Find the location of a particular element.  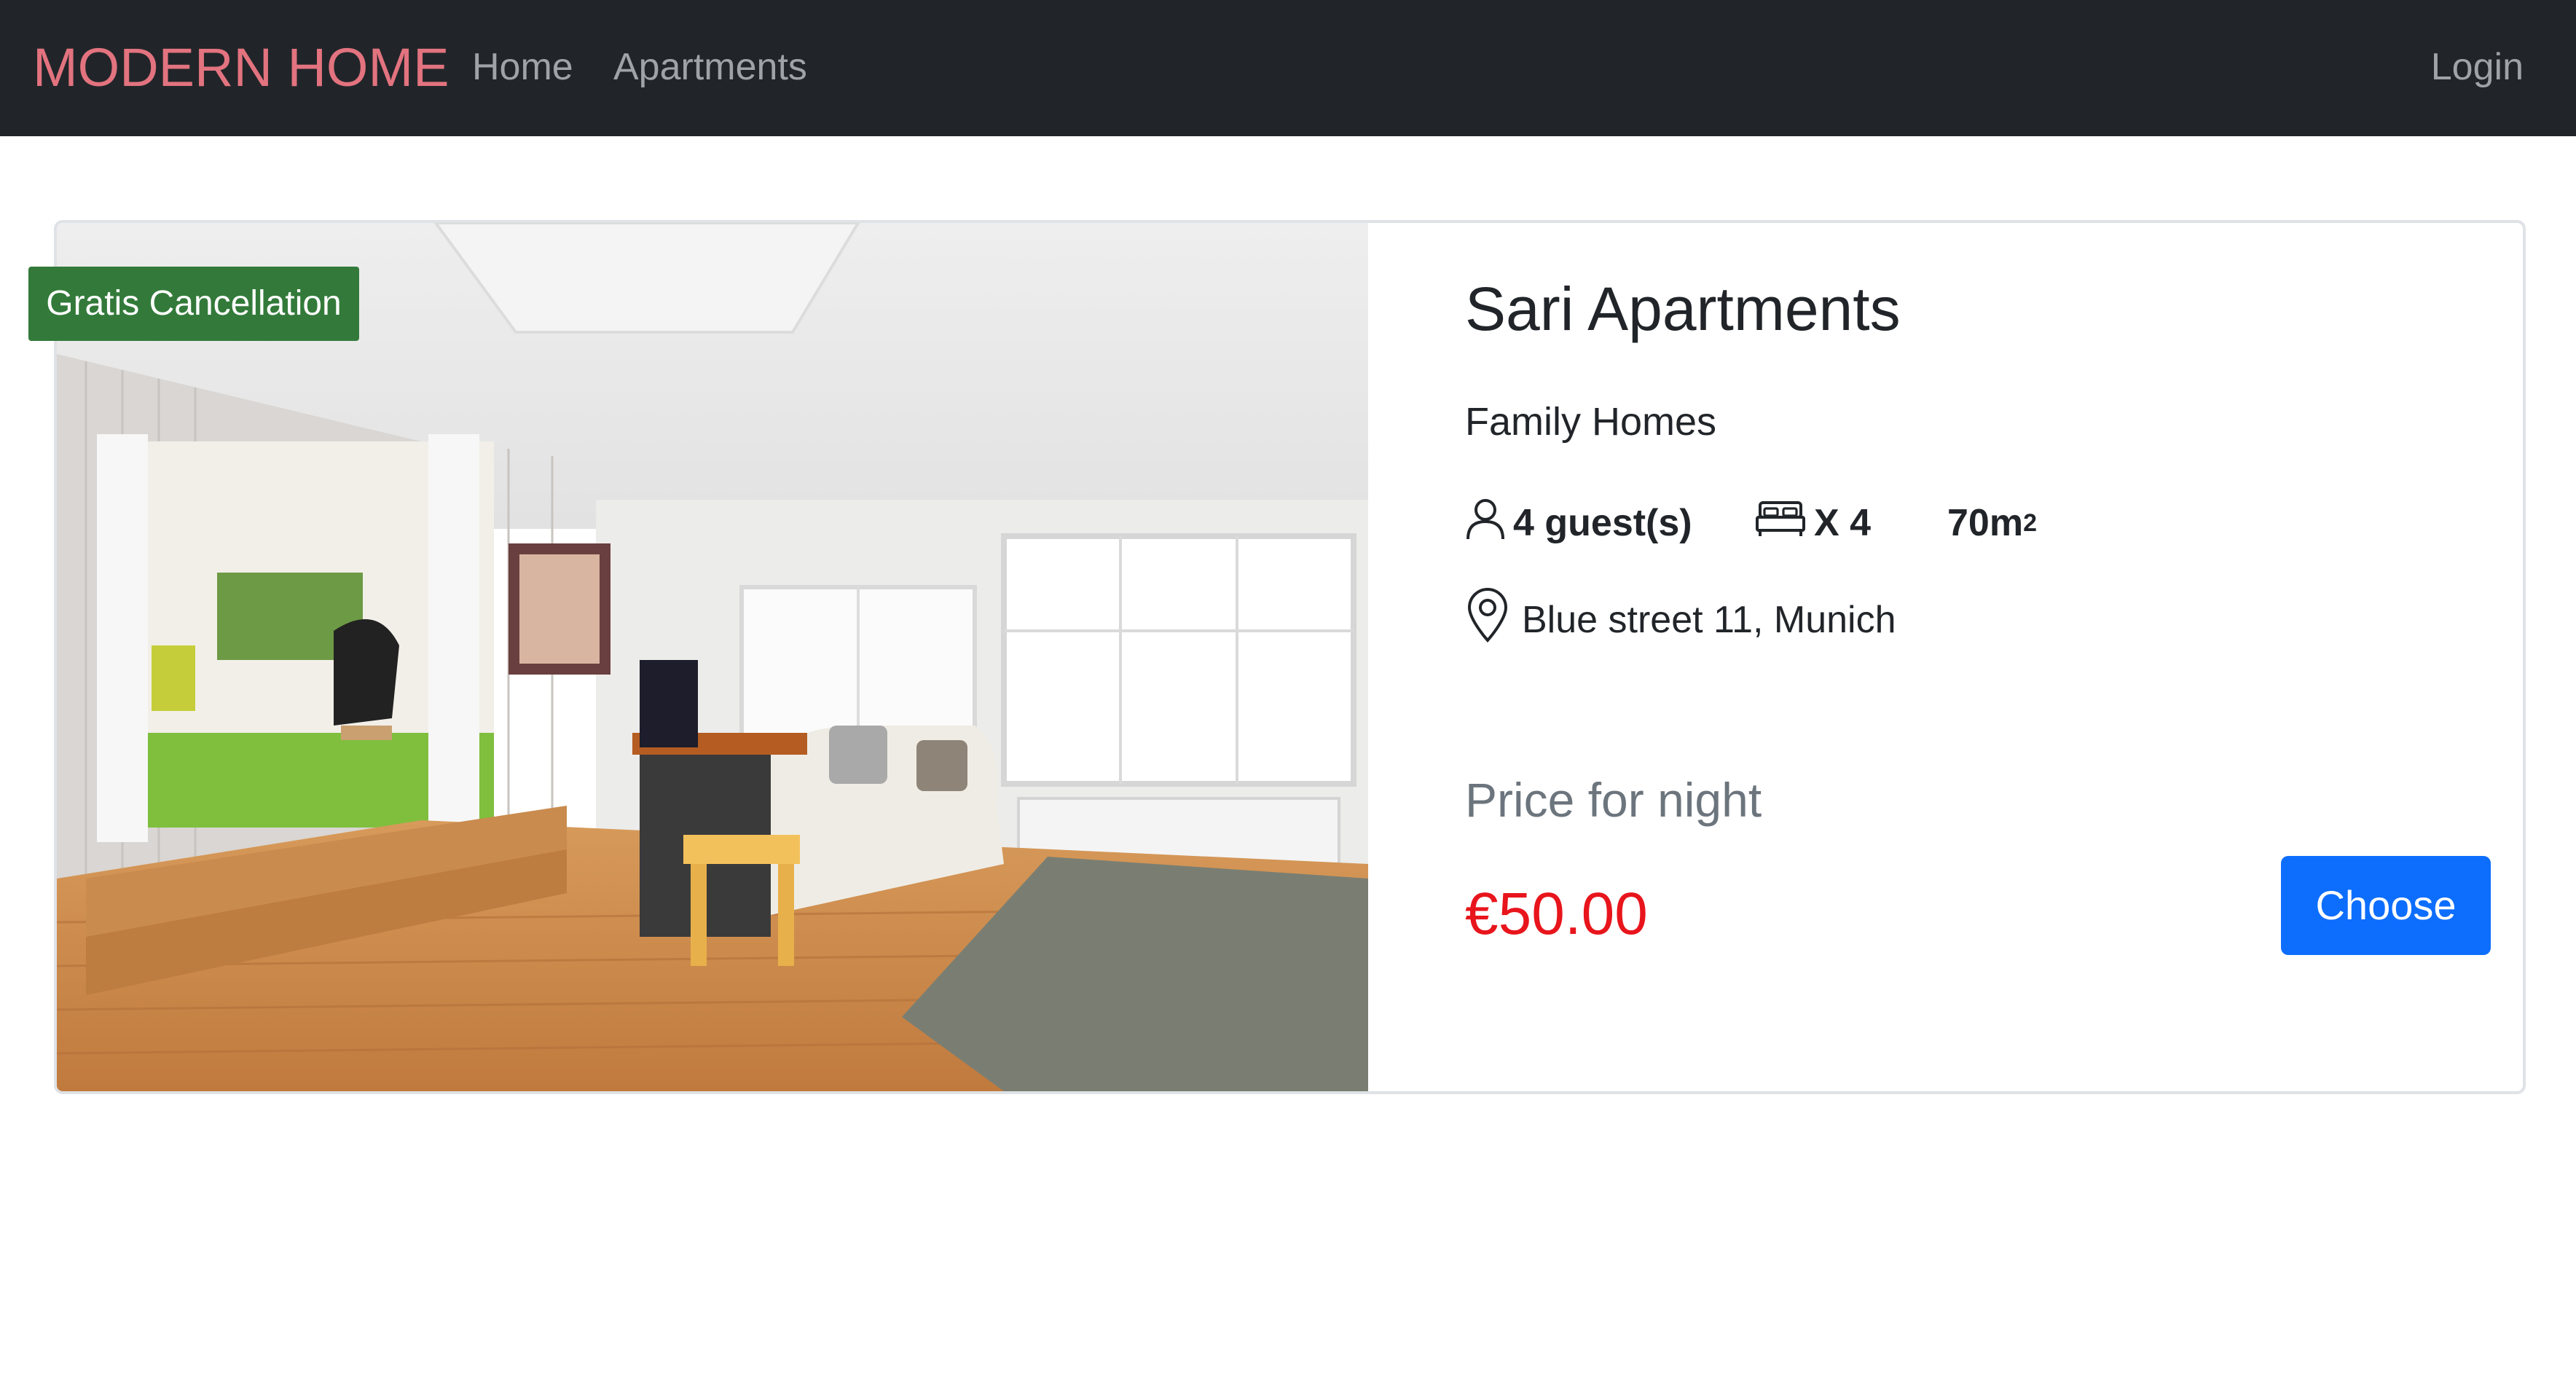

bed-icon is located at coordinates (1784, 523).